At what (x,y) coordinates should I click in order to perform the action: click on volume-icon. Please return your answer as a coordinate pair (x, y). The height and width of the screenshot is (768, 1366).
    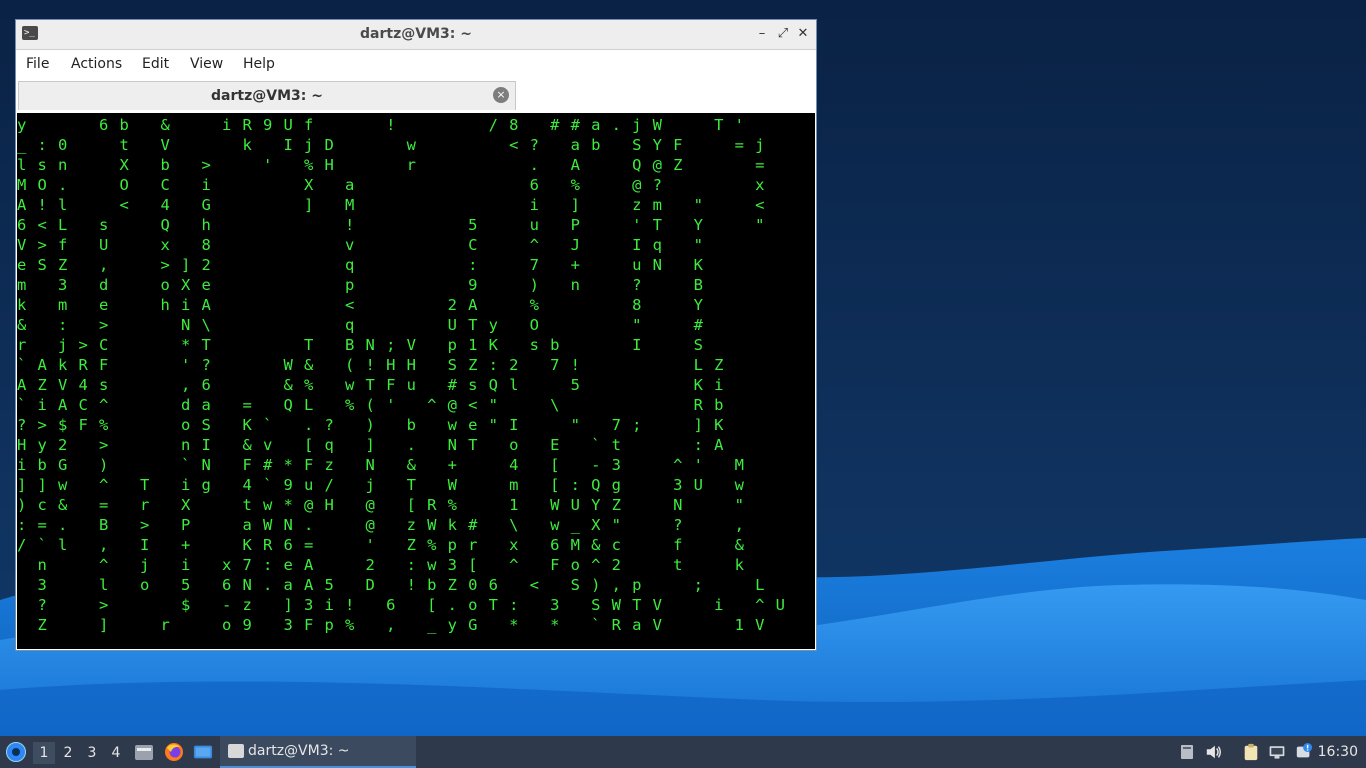
    Looking at the image, I should click on (1214, 752).